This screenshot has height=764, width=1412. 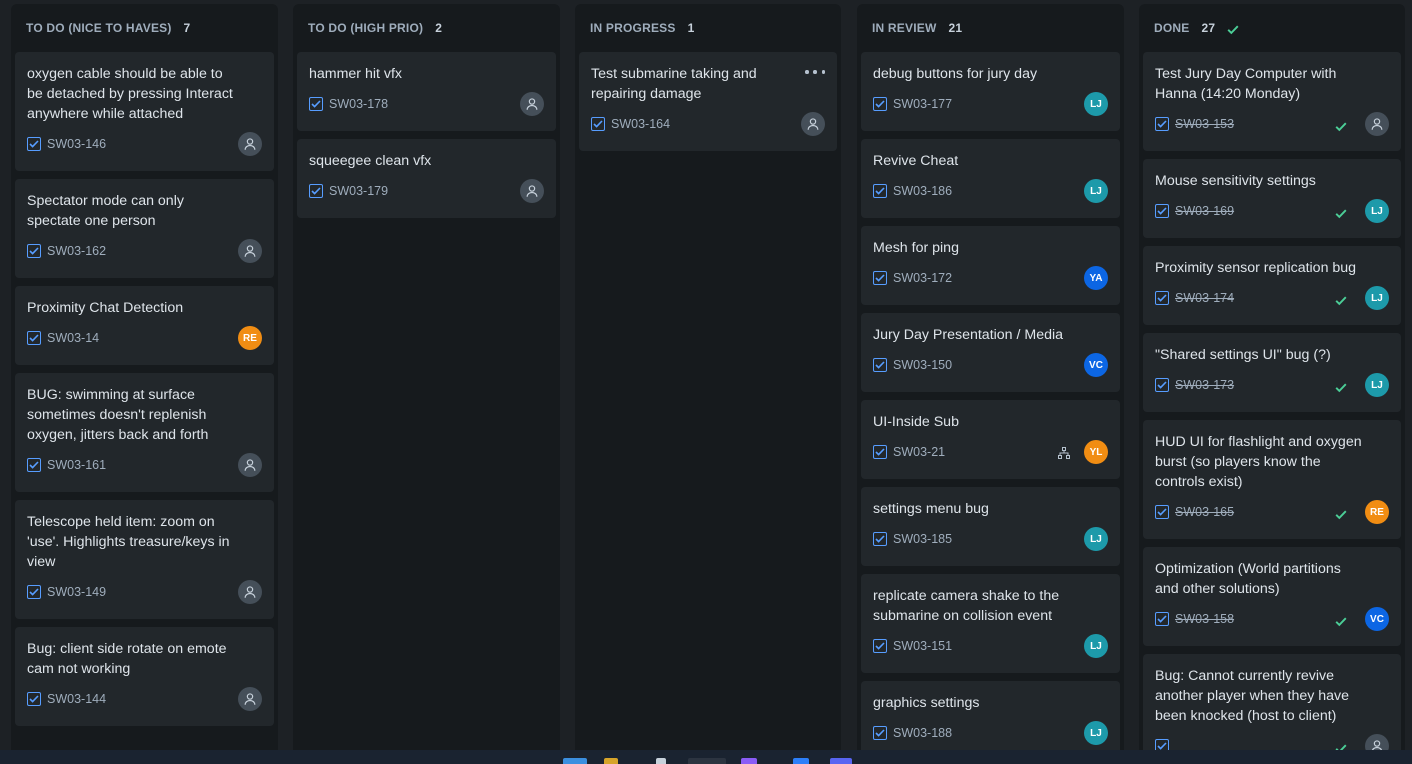 What do you see at coordinates (1172, 28) in the screenshot?
I see `column-title: DONE` at bounding box center [1172, 28].